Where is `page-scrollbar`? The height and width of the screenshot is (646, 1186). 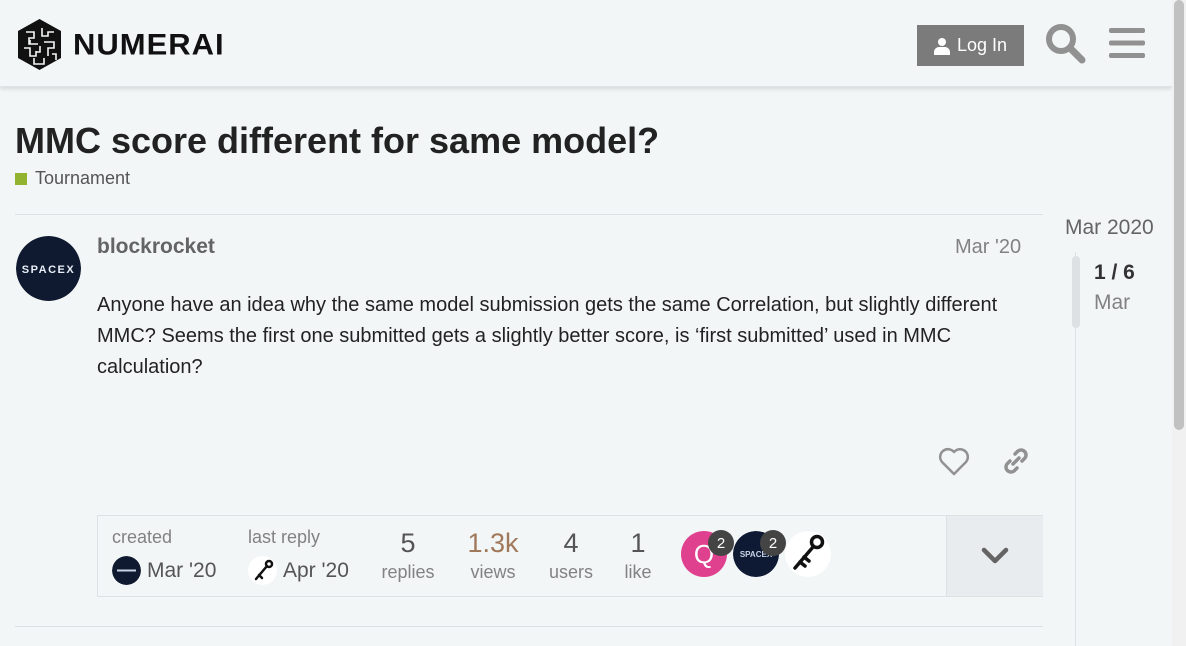
page-scrollbar is located at coordinates (1179, 323).